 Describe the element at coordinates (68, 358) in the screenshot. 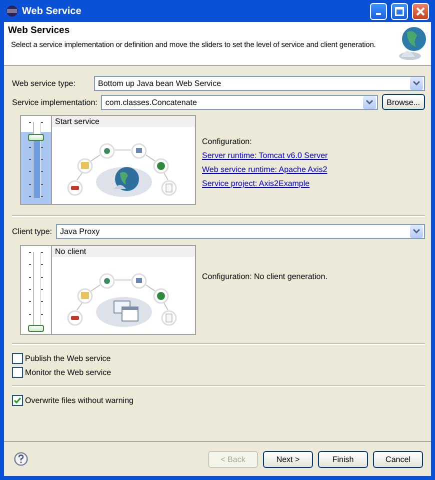

I see `checkbox-label: Publish the Web service` at that location.